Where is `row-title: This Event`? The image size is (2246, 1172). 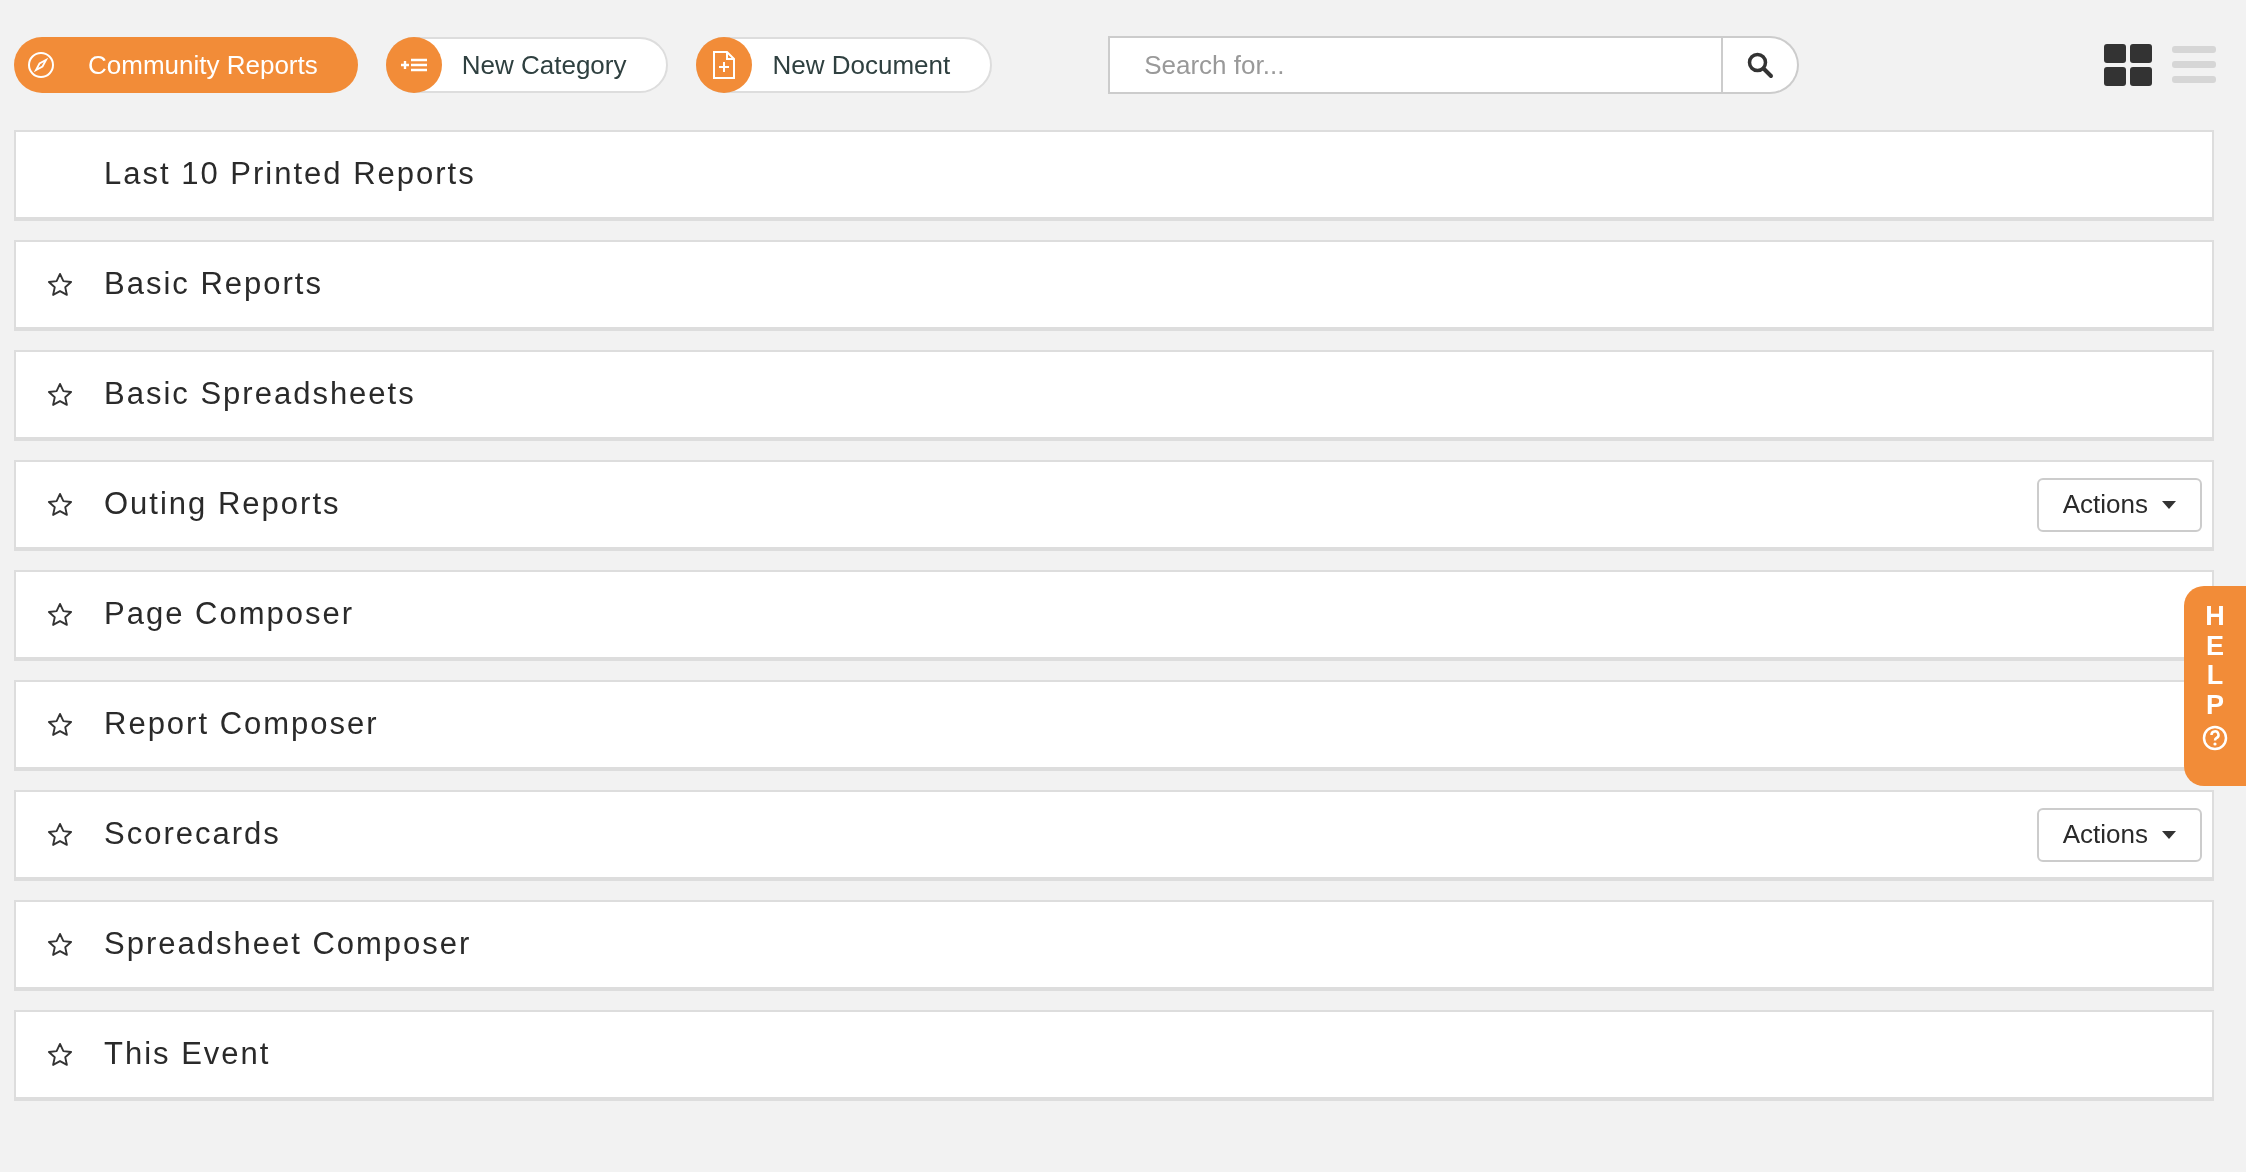
row-title: This Event is located at coordinates (187, 1054).